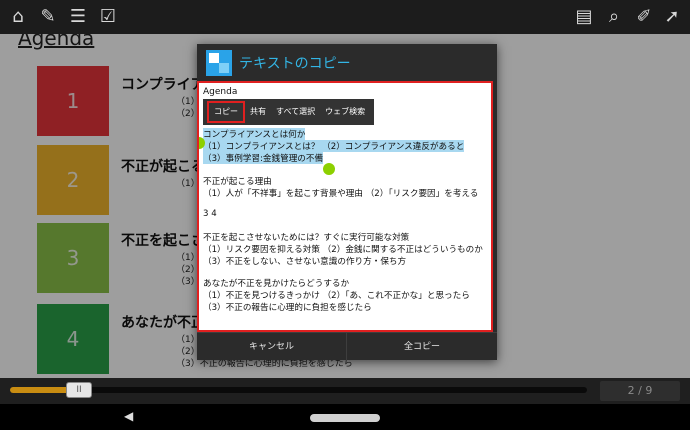  I want to click on back-icon: ◀, so click(128, 416).